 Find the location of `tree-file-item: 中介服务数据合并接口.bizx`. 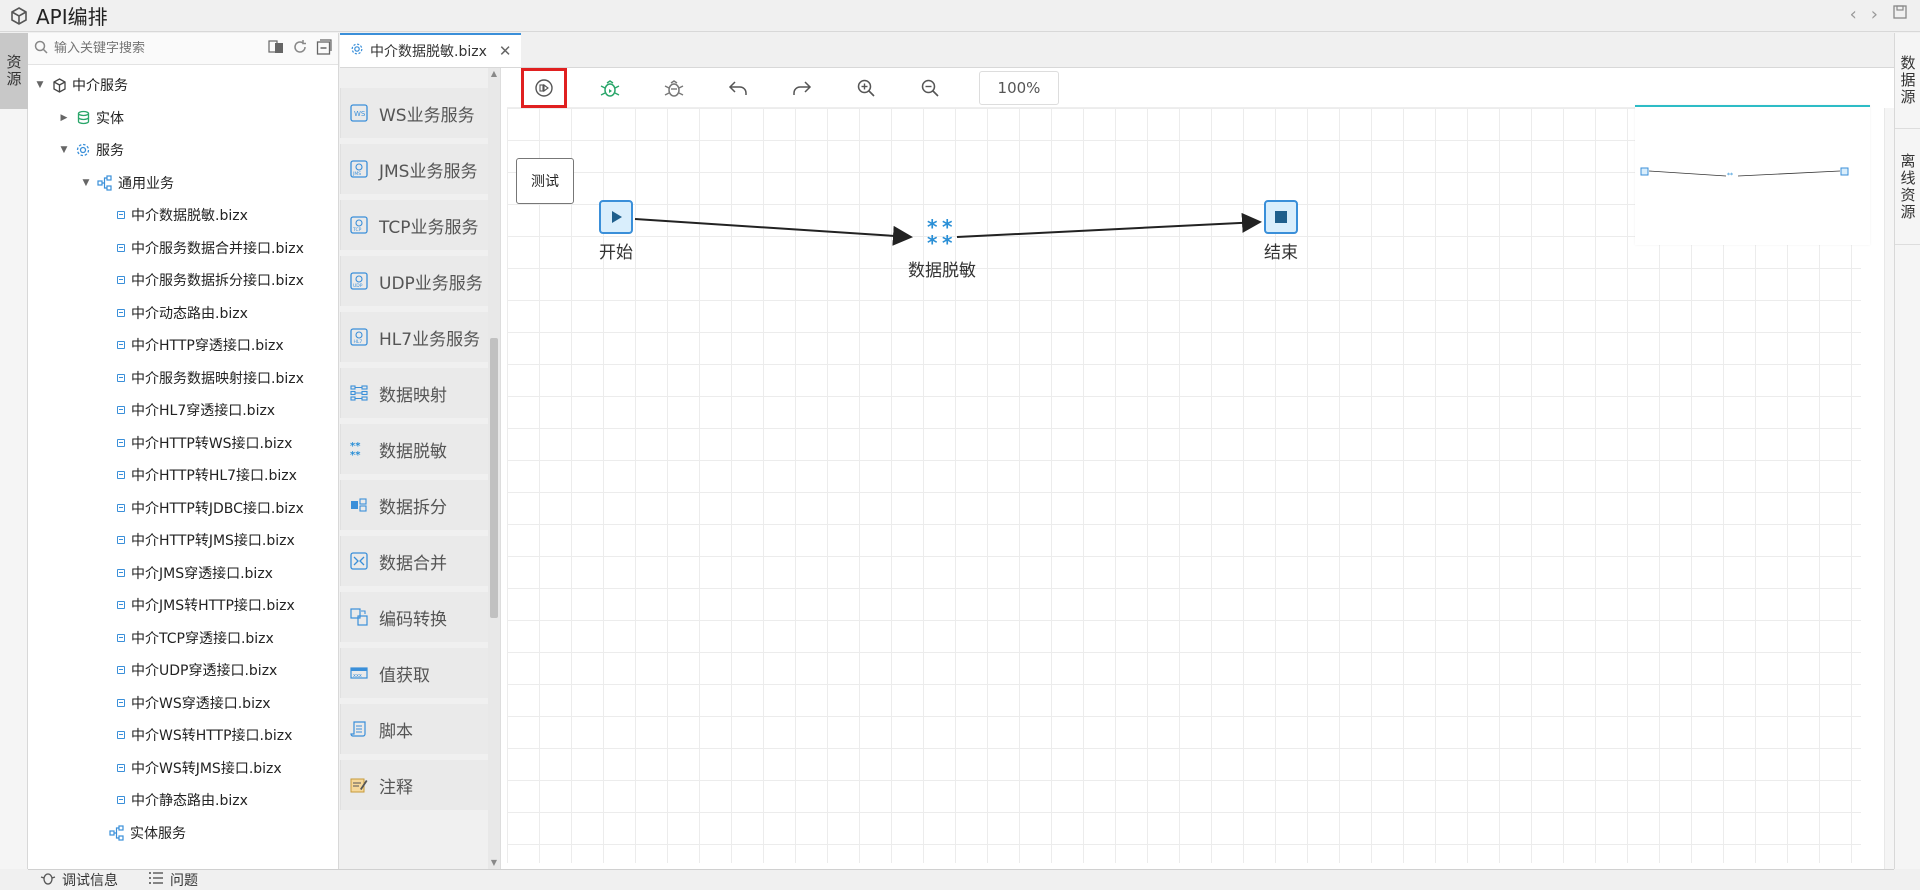

tree-file-item: 中介服务数据合并接口.bizx is located at coordinates (183, 248).